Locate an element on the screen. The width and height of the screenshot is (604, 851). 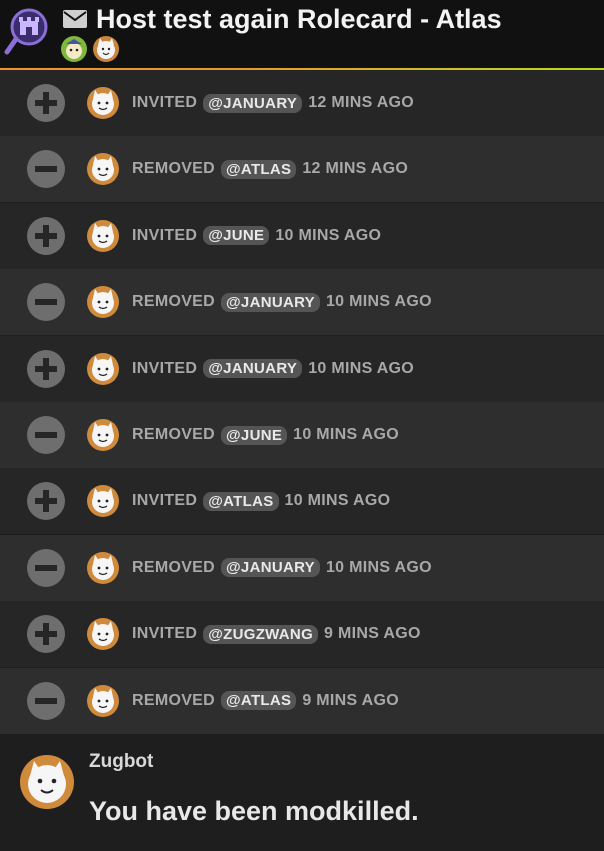
topic-title: Host test again Rolecard - Atlas is located at coordinates (299, 19).